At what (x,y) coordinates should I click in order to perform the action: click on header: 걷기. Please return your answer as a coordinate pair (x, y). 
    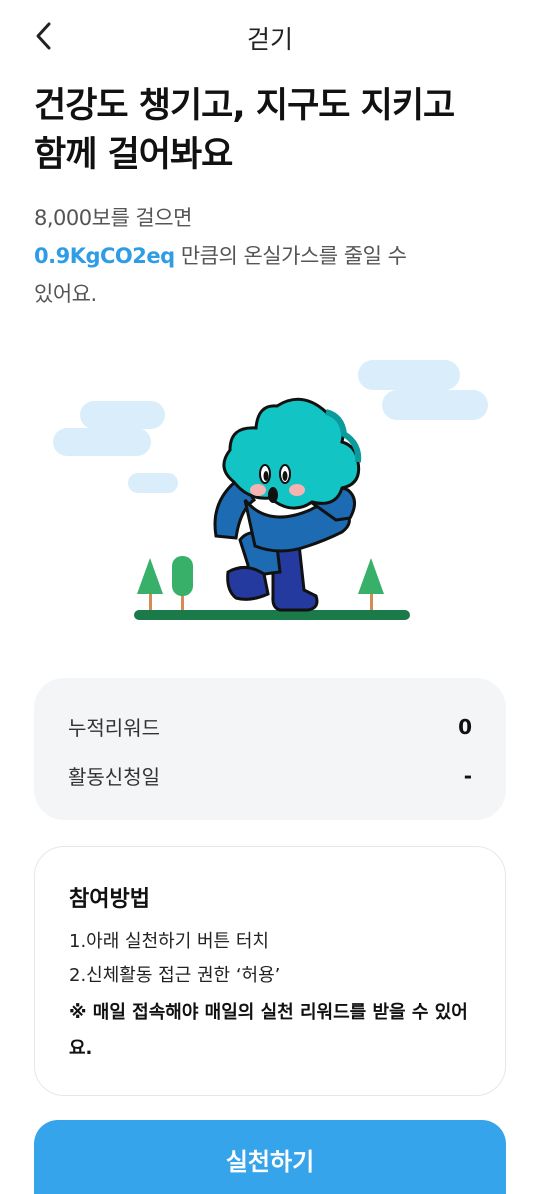
    Looking at the image, I should click on (270, 37).